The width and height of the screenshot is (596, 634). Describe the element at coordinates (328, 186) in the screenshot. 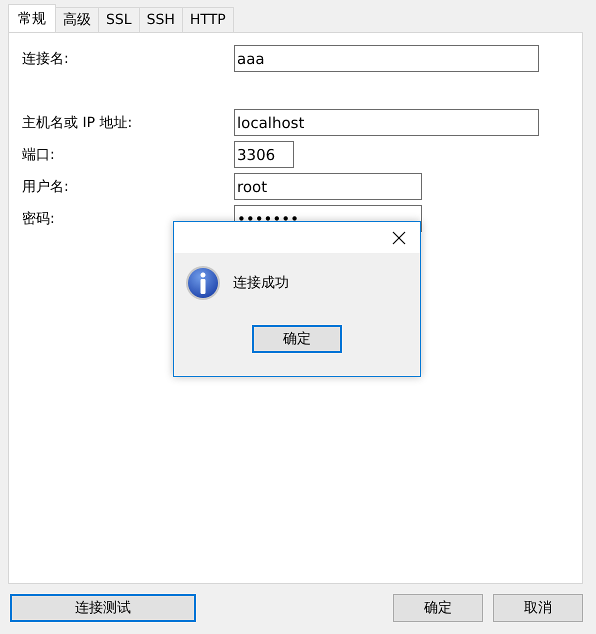

I see `input-field: root` at that location.